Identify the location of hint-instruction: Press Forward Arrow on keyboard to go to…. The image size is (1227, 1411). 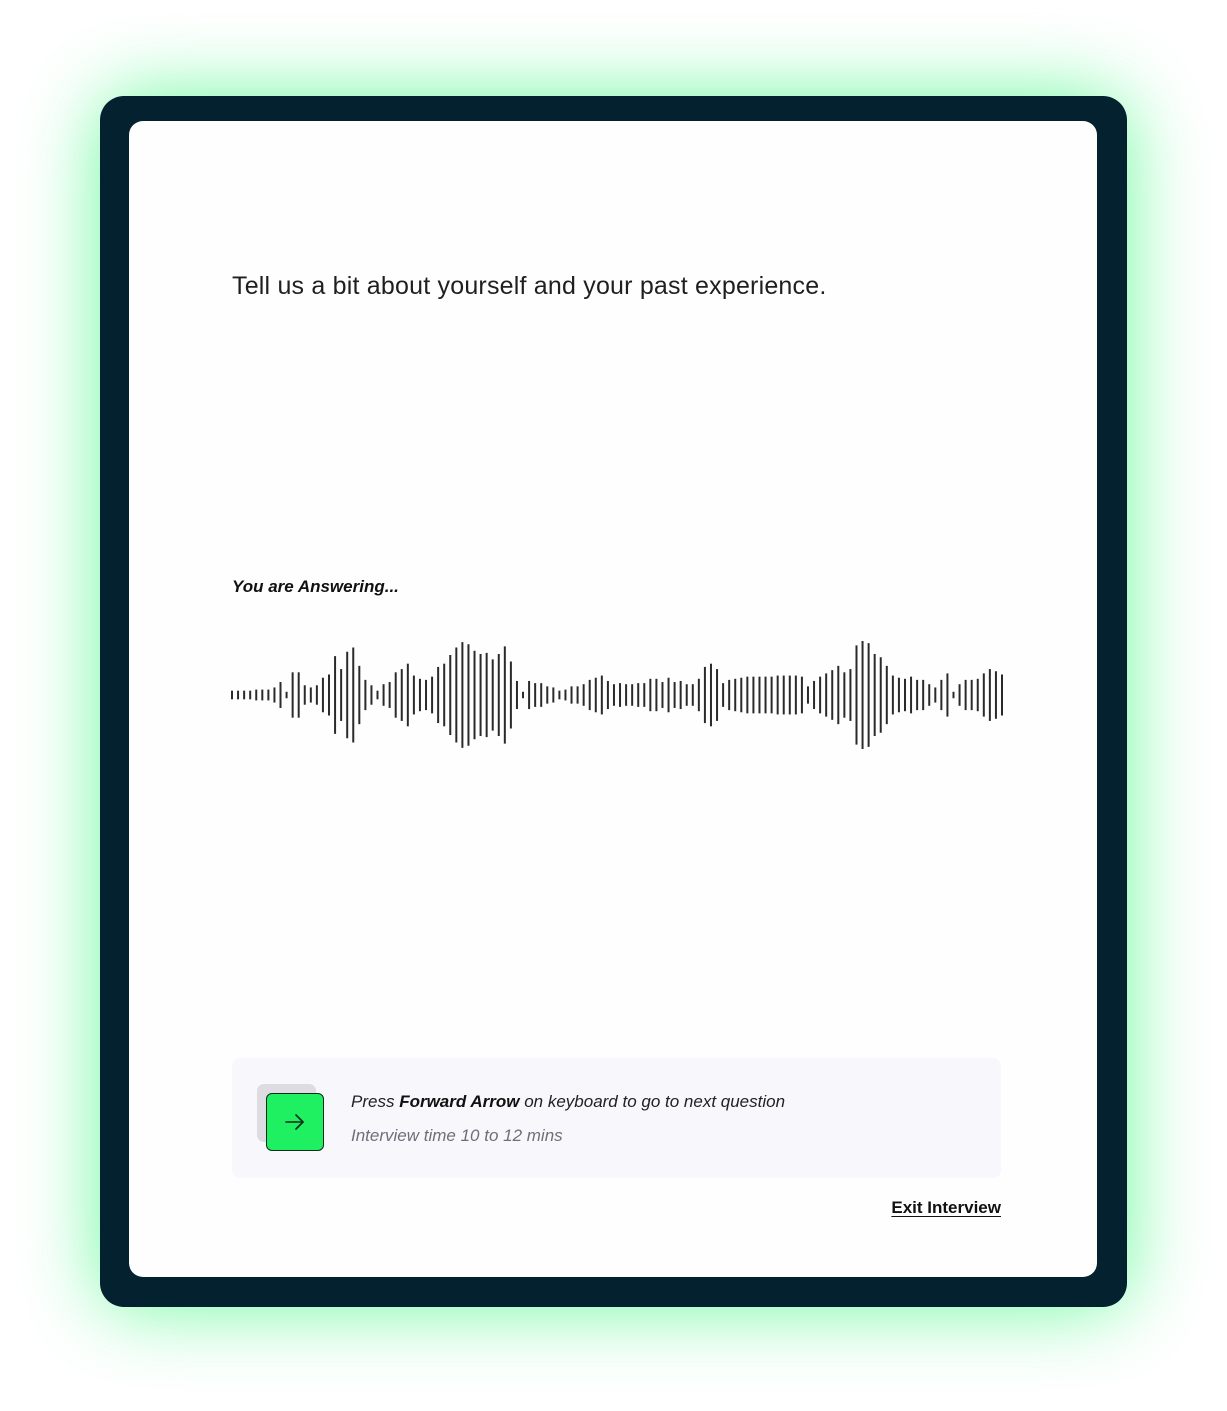
(568, 1102).